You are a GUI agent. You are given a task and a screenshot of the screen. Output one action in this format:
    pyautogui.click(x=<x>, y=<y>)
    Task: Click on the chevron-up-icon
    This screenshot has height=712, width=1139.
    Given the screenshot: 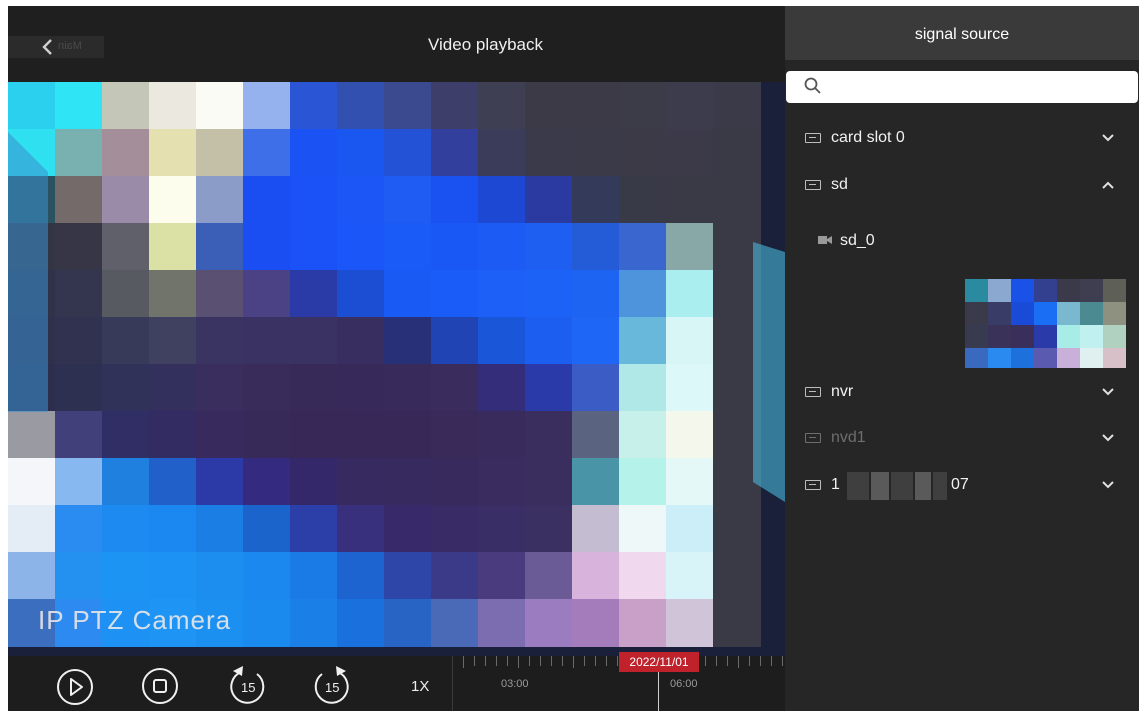 What is the action you would take?
    pyautogui.click(x=1108, y=185)
    